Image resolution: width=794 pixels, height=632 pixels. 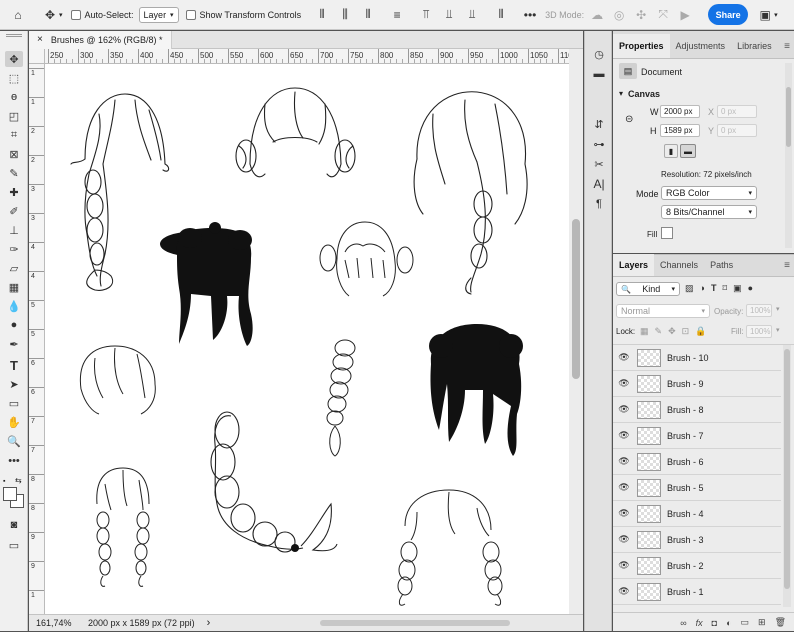 I want to click on blend-mode-select: Normal ▾, so click(x=663, y=311).